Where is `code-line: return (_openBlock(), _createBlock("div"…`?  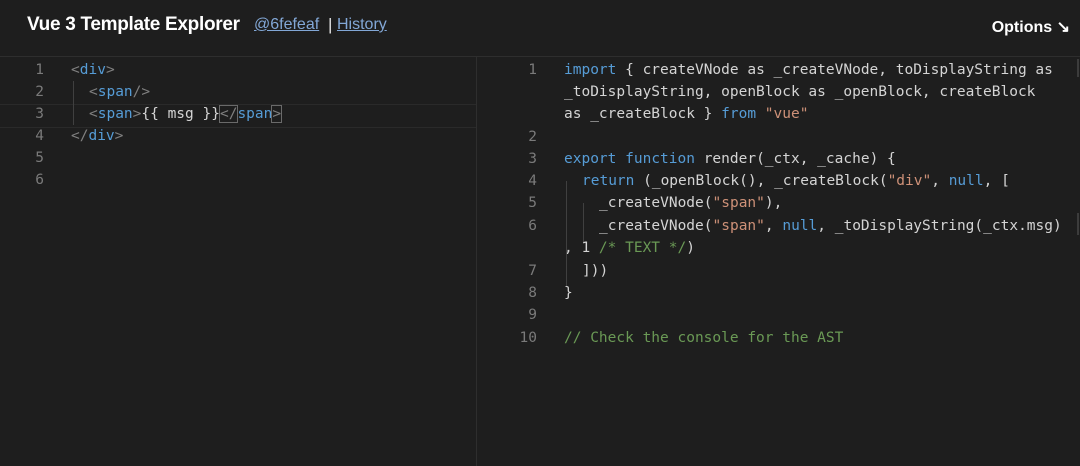 code-line: return (_openBlock(), _createBlock("div"… is located at coordinates (796, 181).